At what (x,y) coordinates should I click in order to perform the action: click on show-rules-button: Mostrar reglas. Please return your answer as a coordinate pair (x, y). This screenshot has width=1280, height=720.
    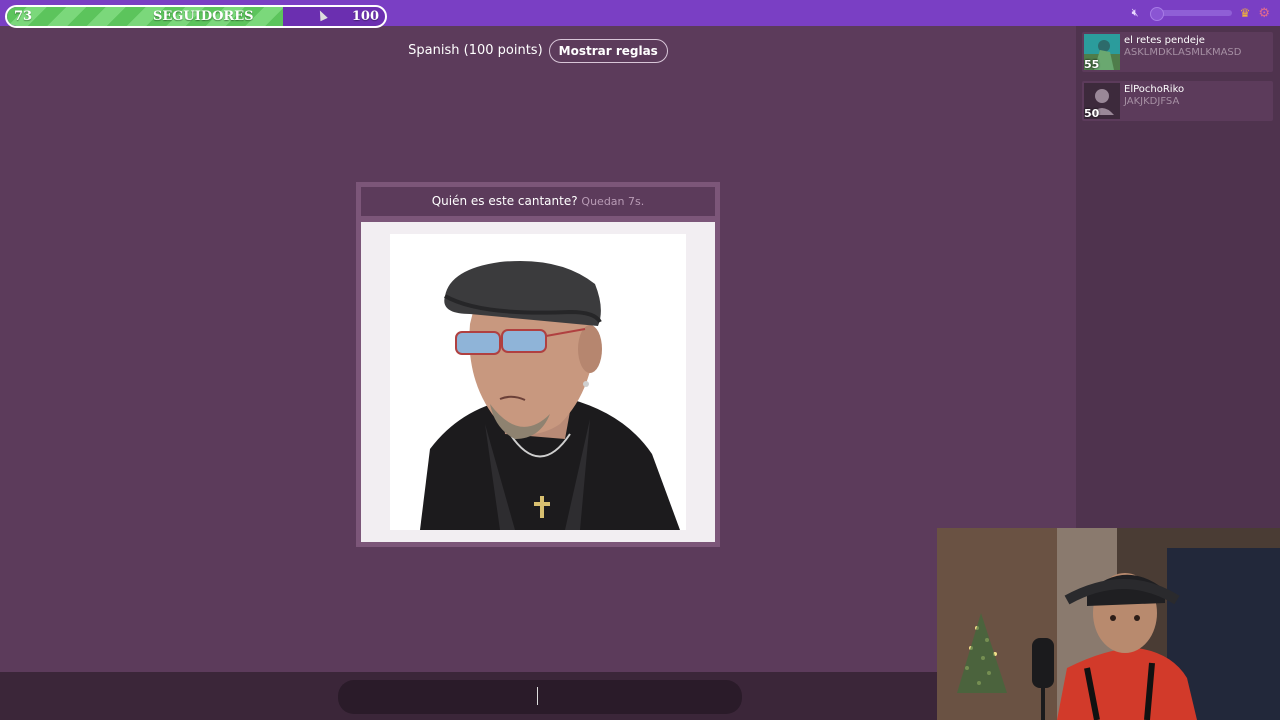
    Looking at the image, I should click on (608, 50).